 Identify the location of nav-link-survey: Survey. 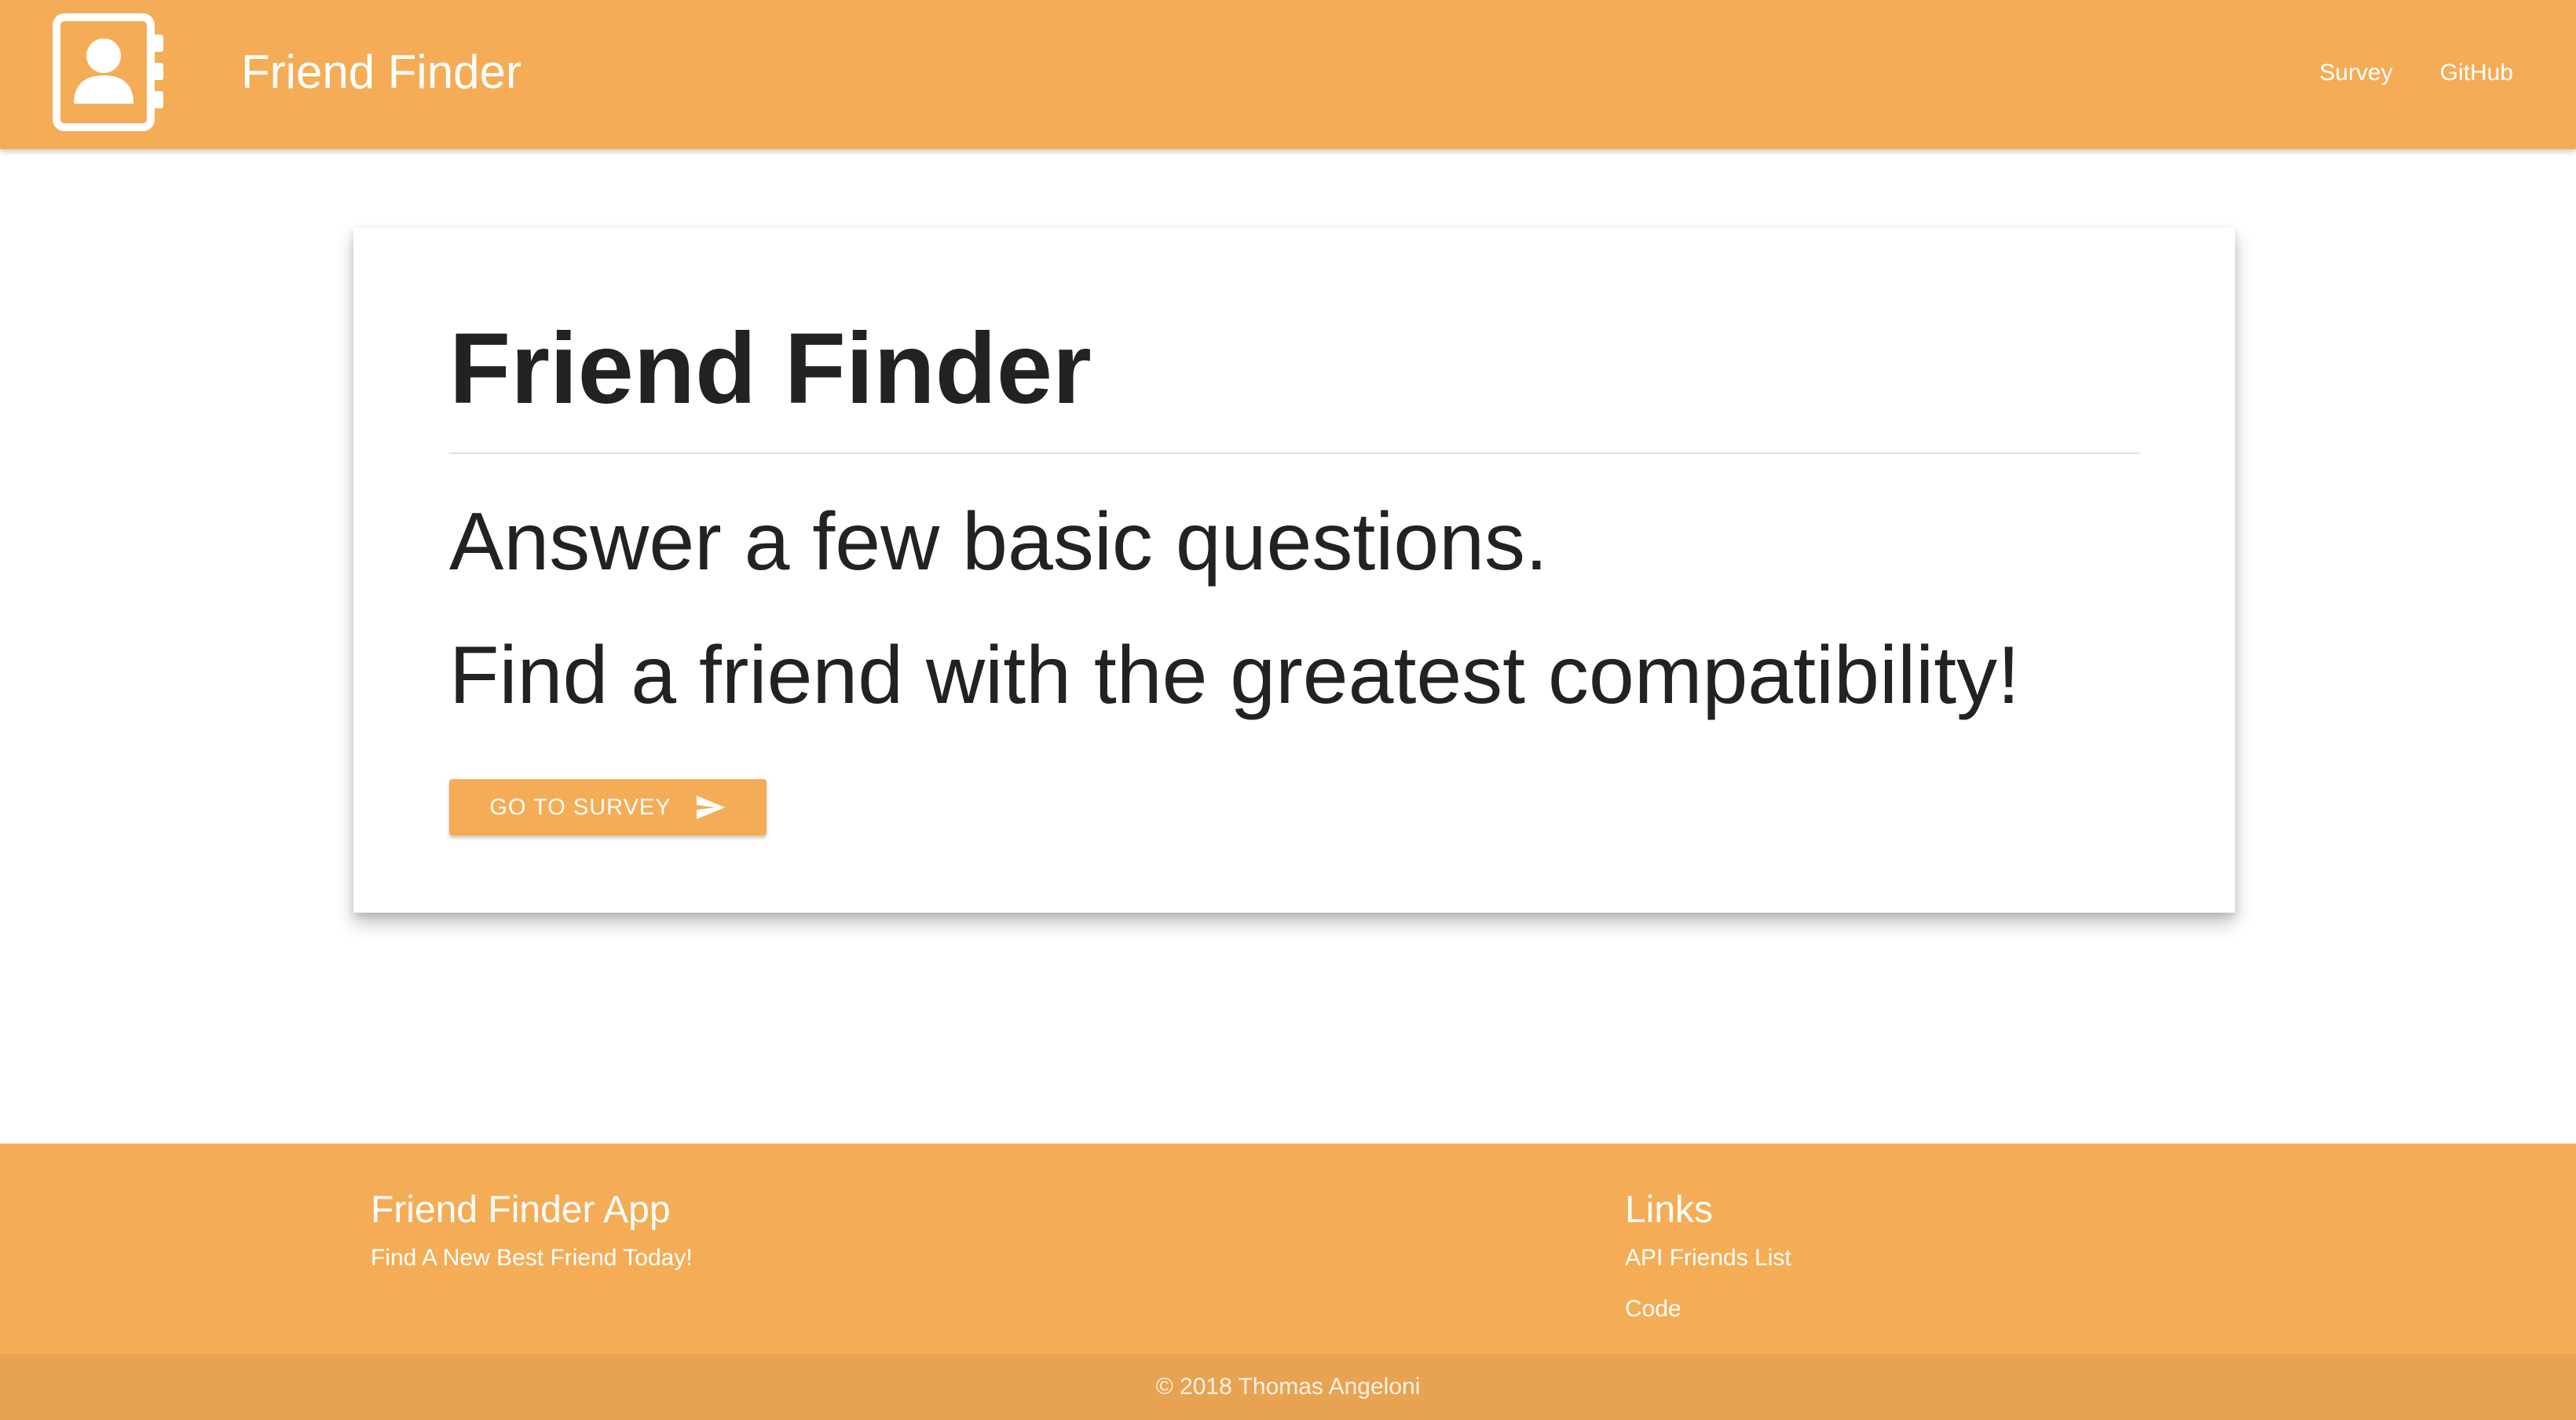
(2356, 73).